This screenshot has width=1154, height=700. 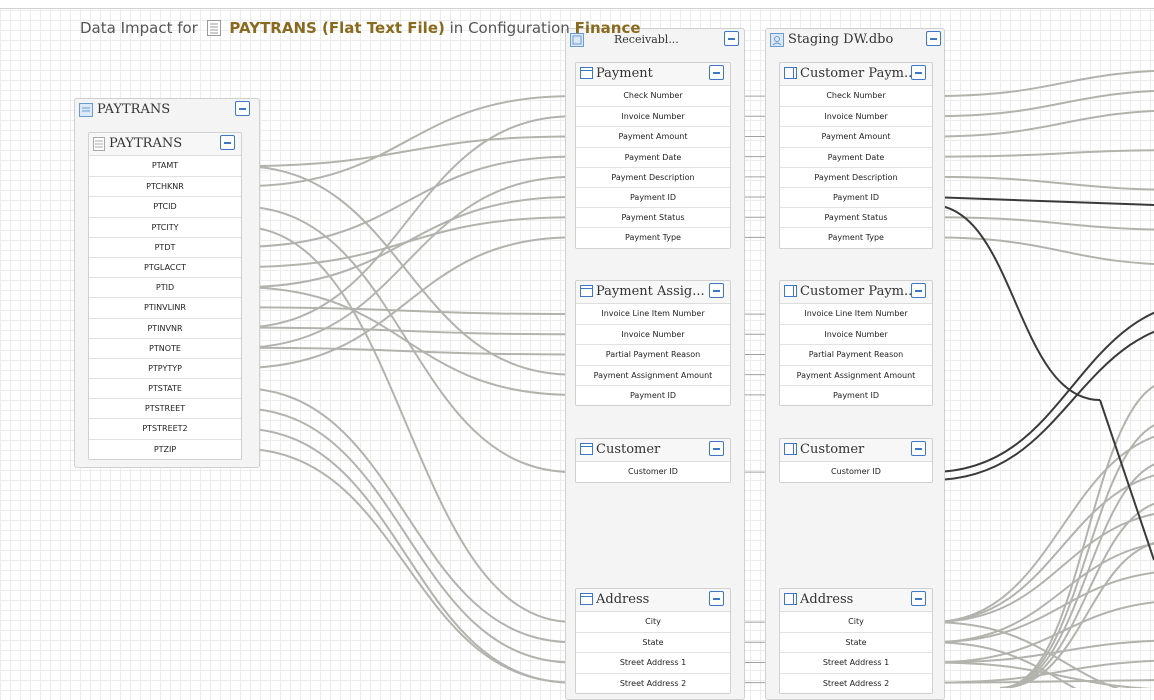 What do you see at coordinates (165, 246) in the screenshot?
I see `field-row: PTDT` at bounding box center [165, 246].